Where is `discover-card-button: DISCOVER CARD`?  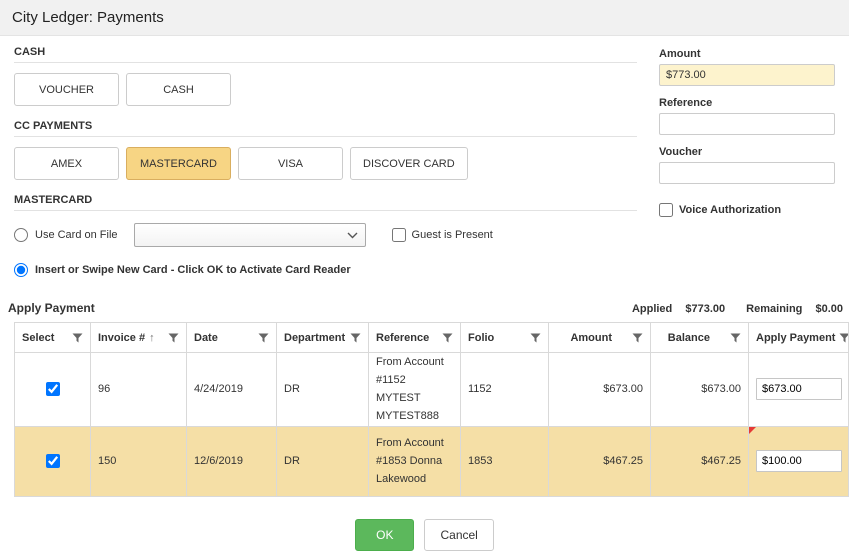 discover-card-button: DISCOVER CARD is located at coordinates (409, 163).